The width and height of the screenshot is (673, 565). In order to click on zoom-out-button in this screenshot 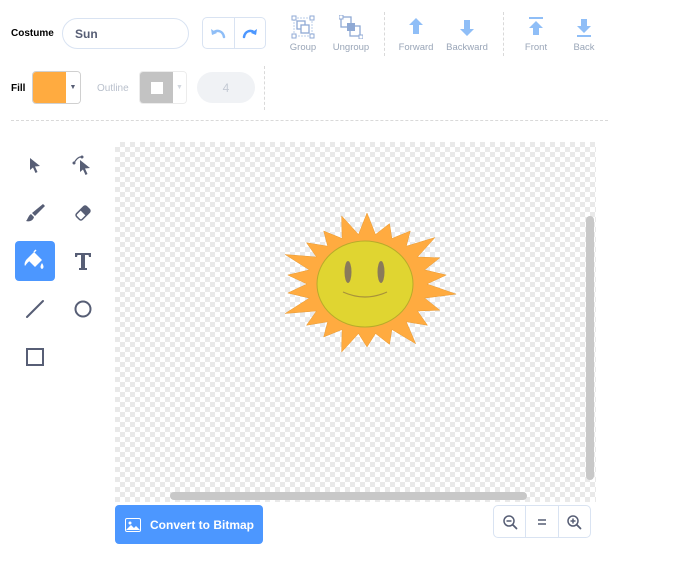, I will do `click(509, 521)`.